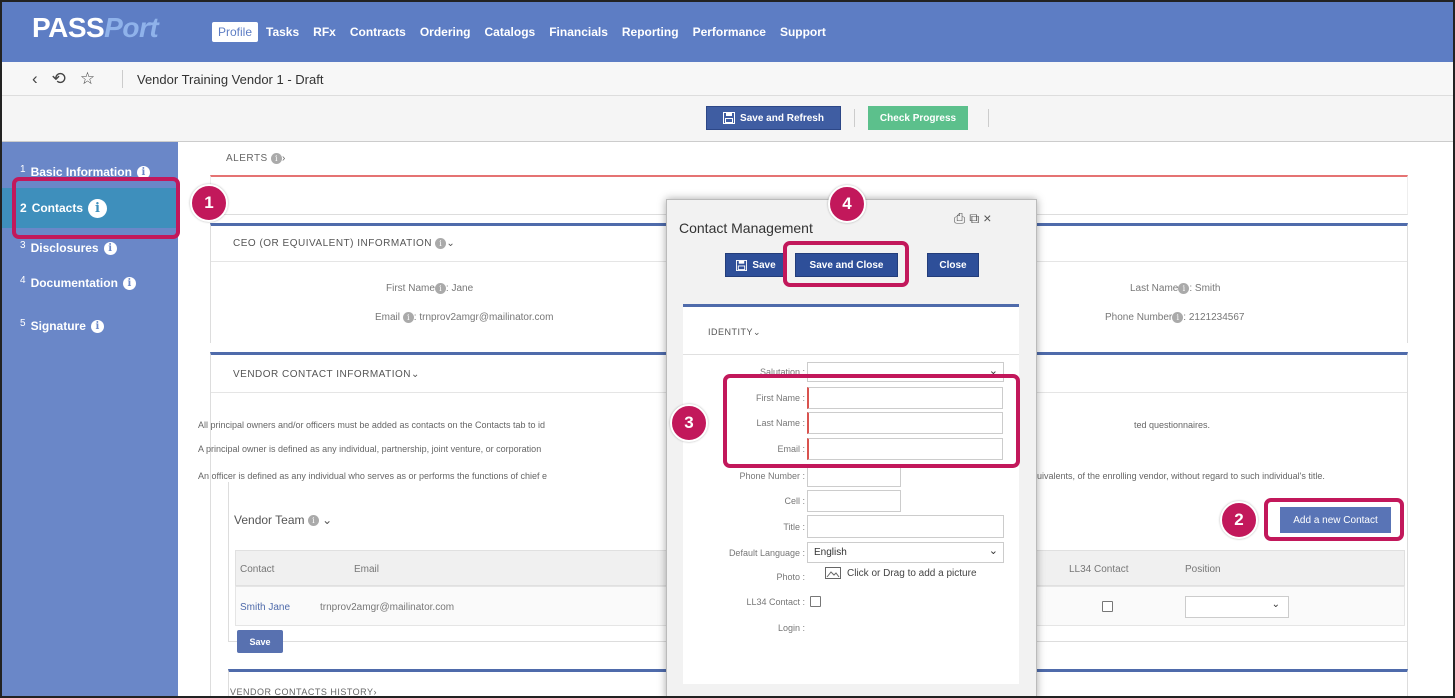 The width and height of the screenshot is (1455, 698). I want to click on sidebar-item-label: Documentation, so click(74, 283).